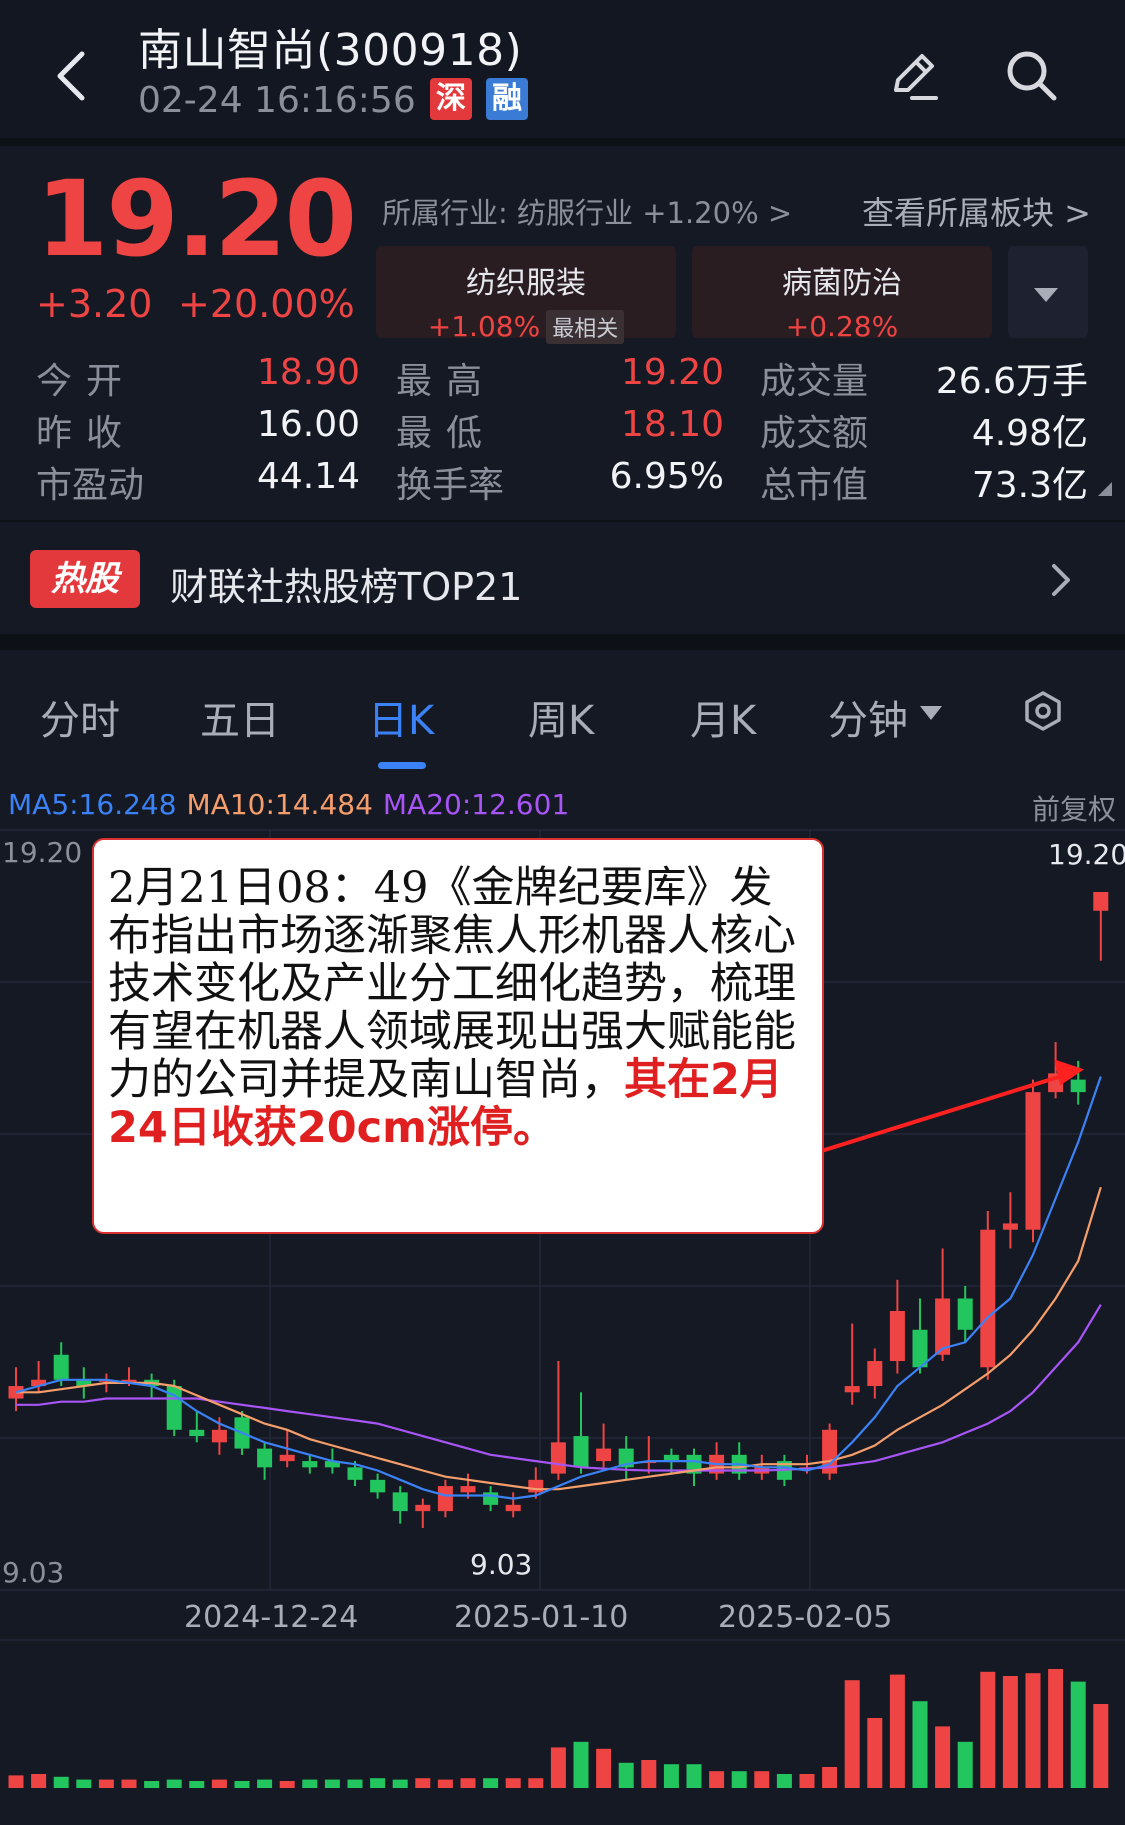 The height and width of the screenshot is (1825, 1125). I want to click on view-sector-link: 查看所属板块 >, so click(976, 211).